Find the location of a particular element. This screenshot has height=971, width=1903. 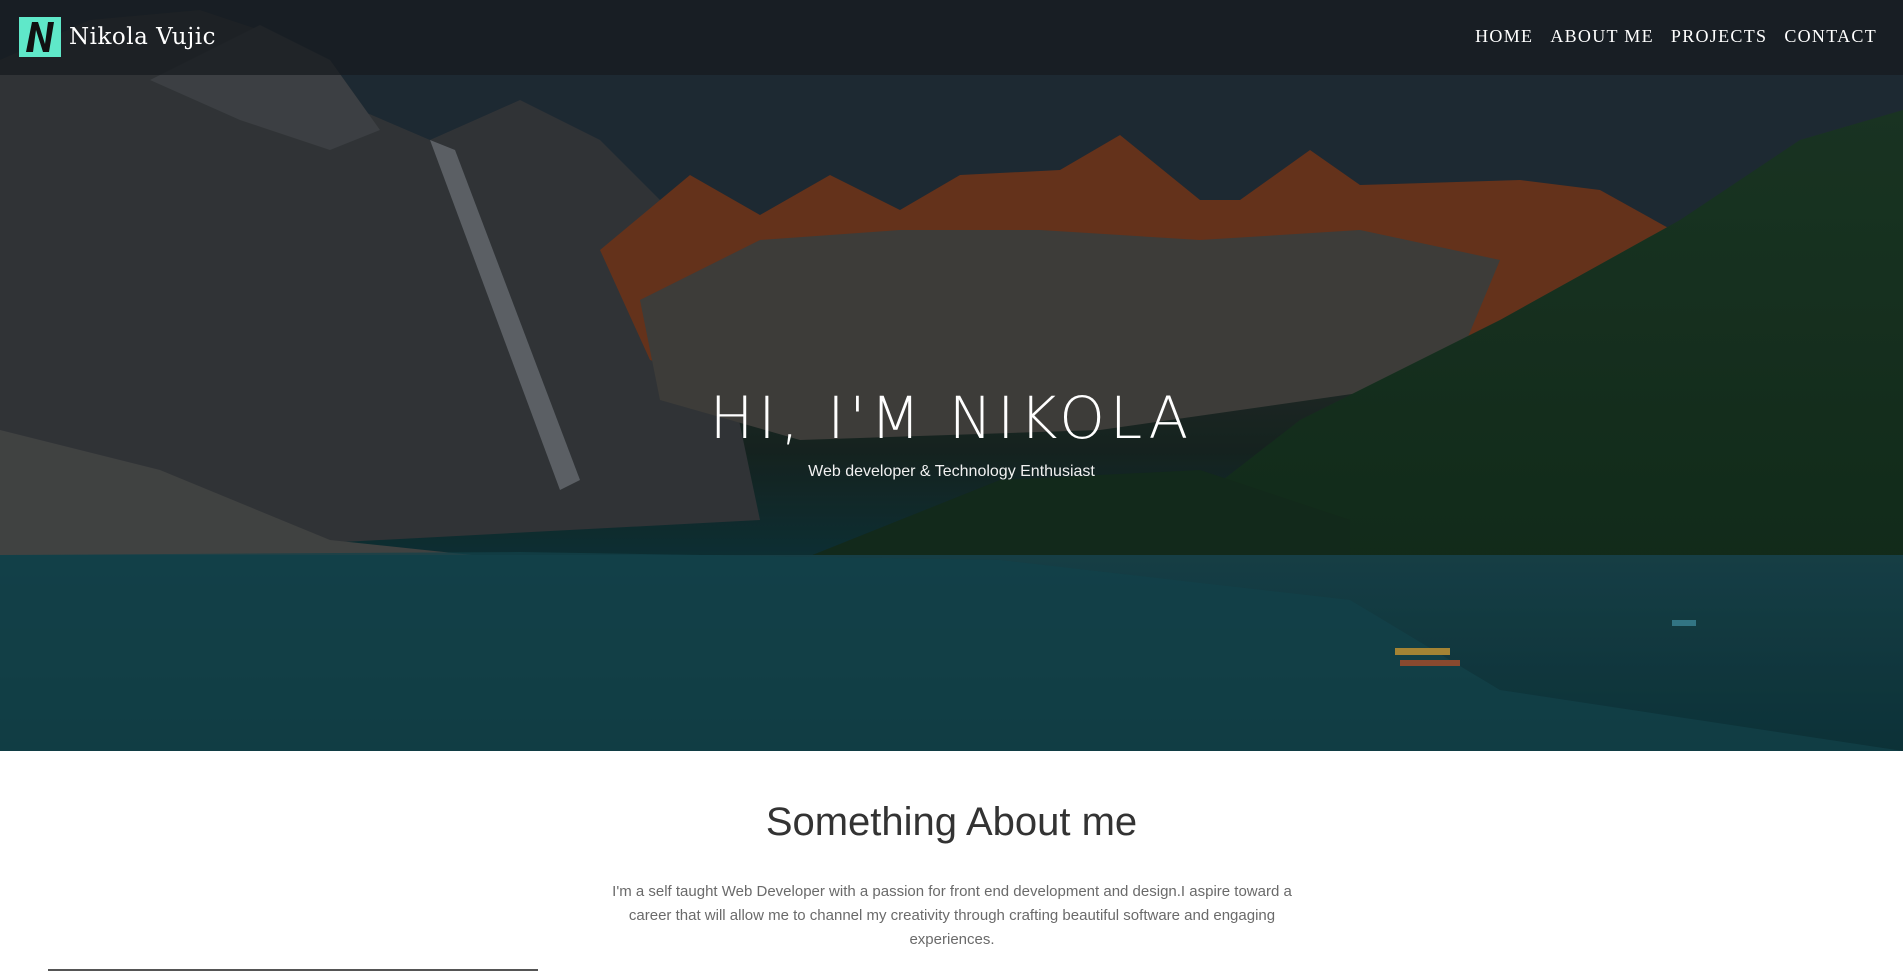

nav-contact: CONTACT is located at coordinates (1830, 36).